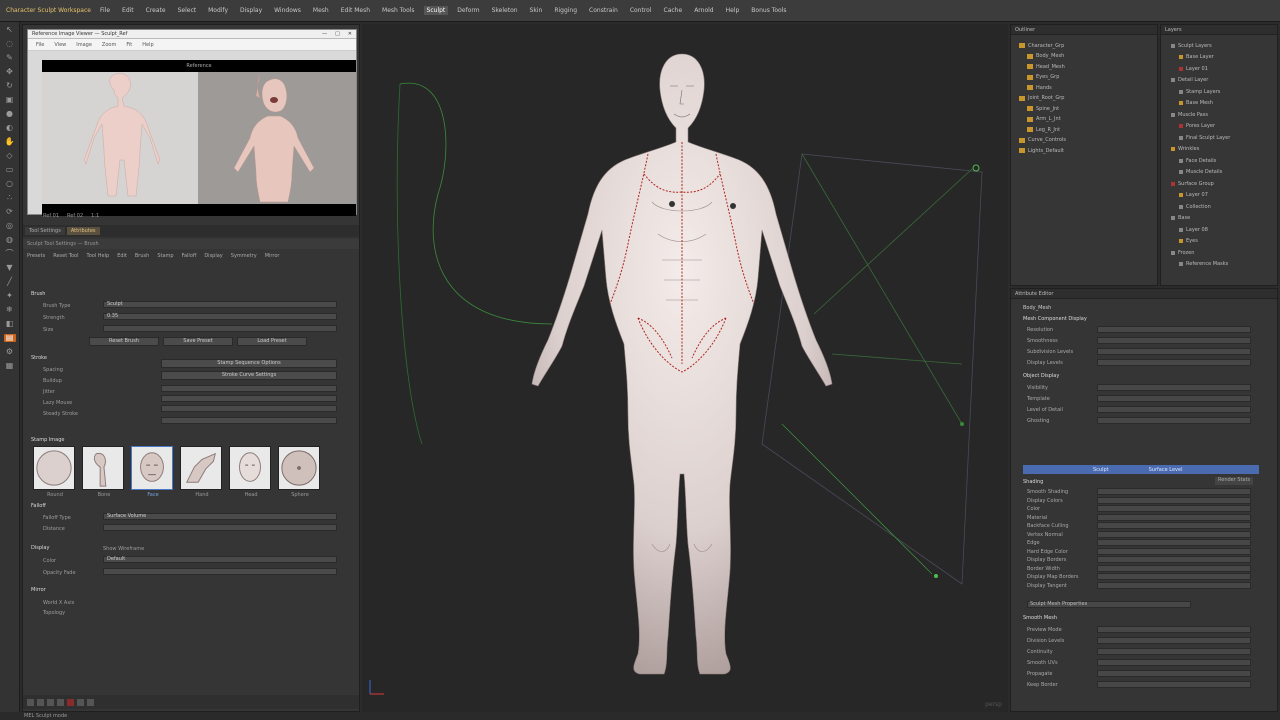 The image size is (1280, 720). What do you see at coordinates (1196, 57) in the screenshot?
I see `layer-item: Base Layer` at bounding box center [1196, 57].